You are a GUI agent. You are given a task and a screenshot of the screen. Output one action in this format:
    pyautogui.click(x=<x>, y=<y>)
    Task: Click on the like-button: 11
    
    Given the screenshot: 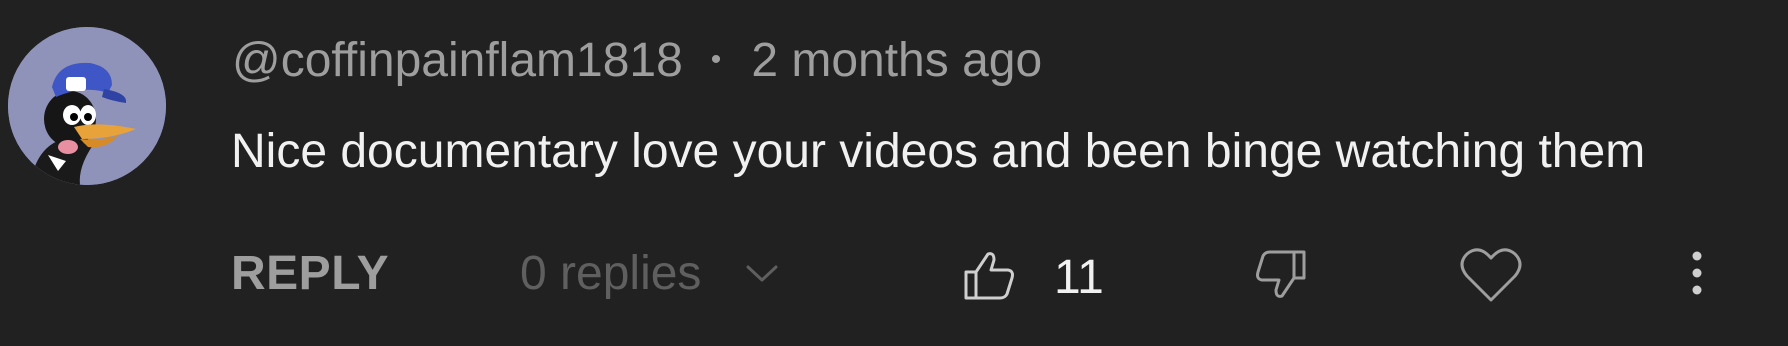 What is the action you would take?
    pyautogui.click(x=1033, y=277)
    